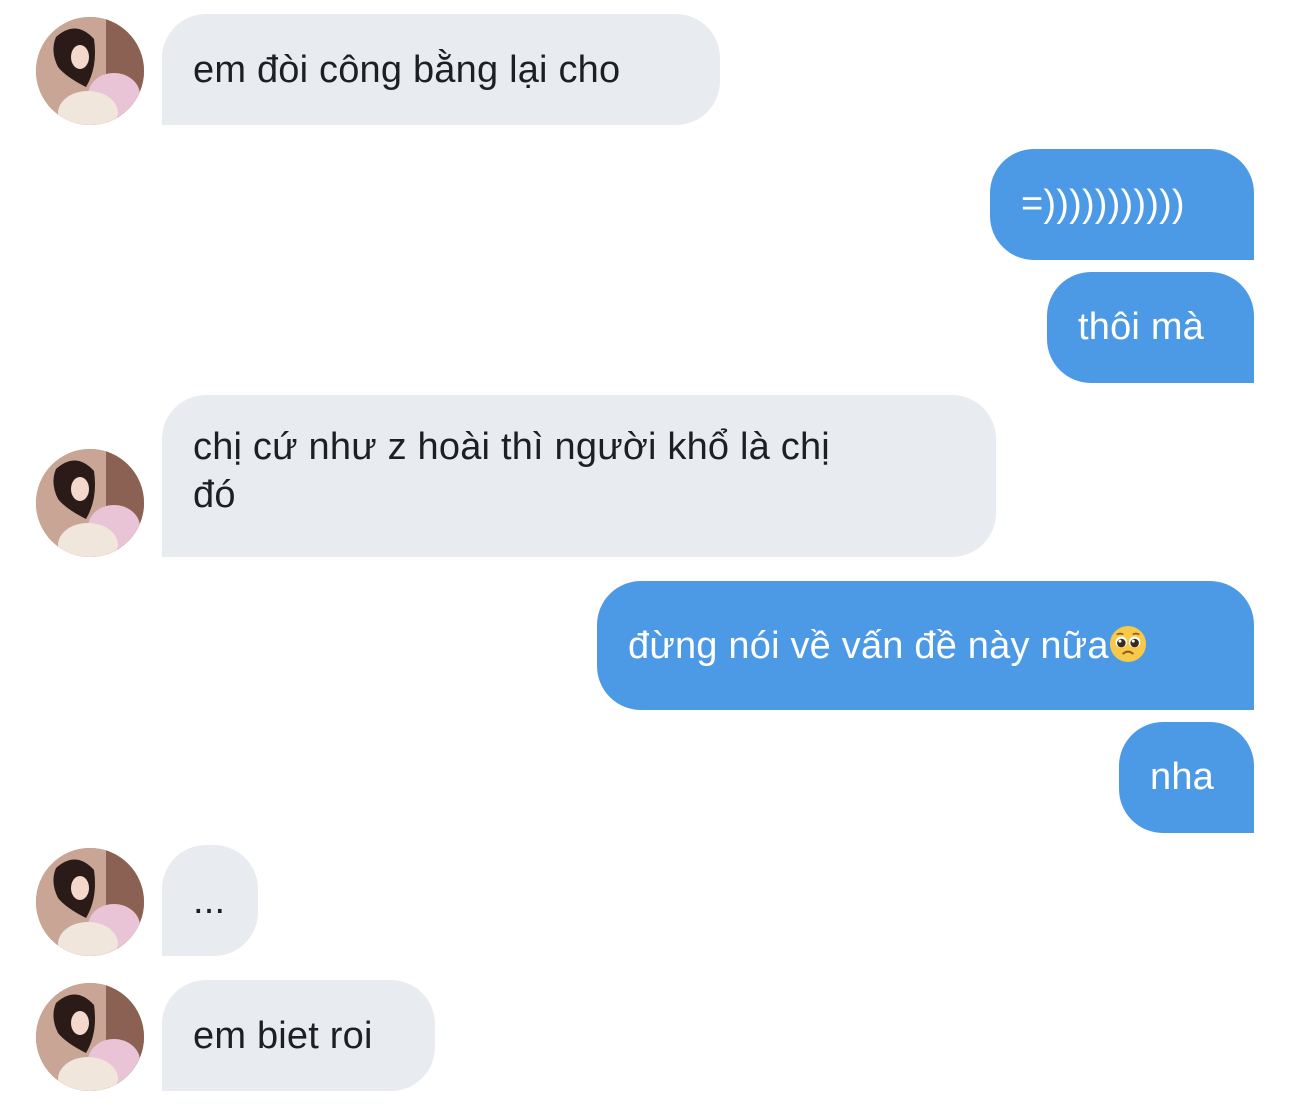 Image resolution: width=1290 pixels, height=1107 pixels. I want to click on message-bubble-outgoing: =))))))))))), so click(1122, 204).